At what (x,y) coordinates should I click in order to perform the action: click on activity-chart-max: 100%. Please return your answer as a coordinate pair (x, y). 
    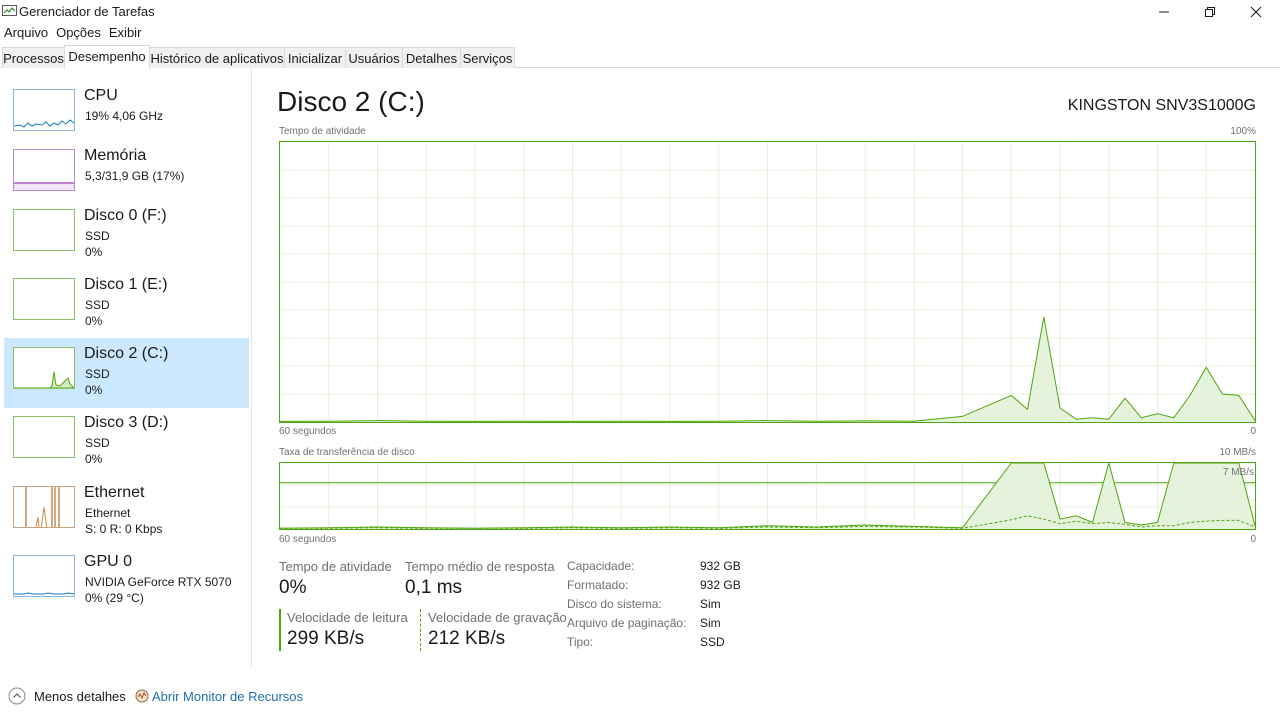
    Looking at the image, I should click on (1243, 131).